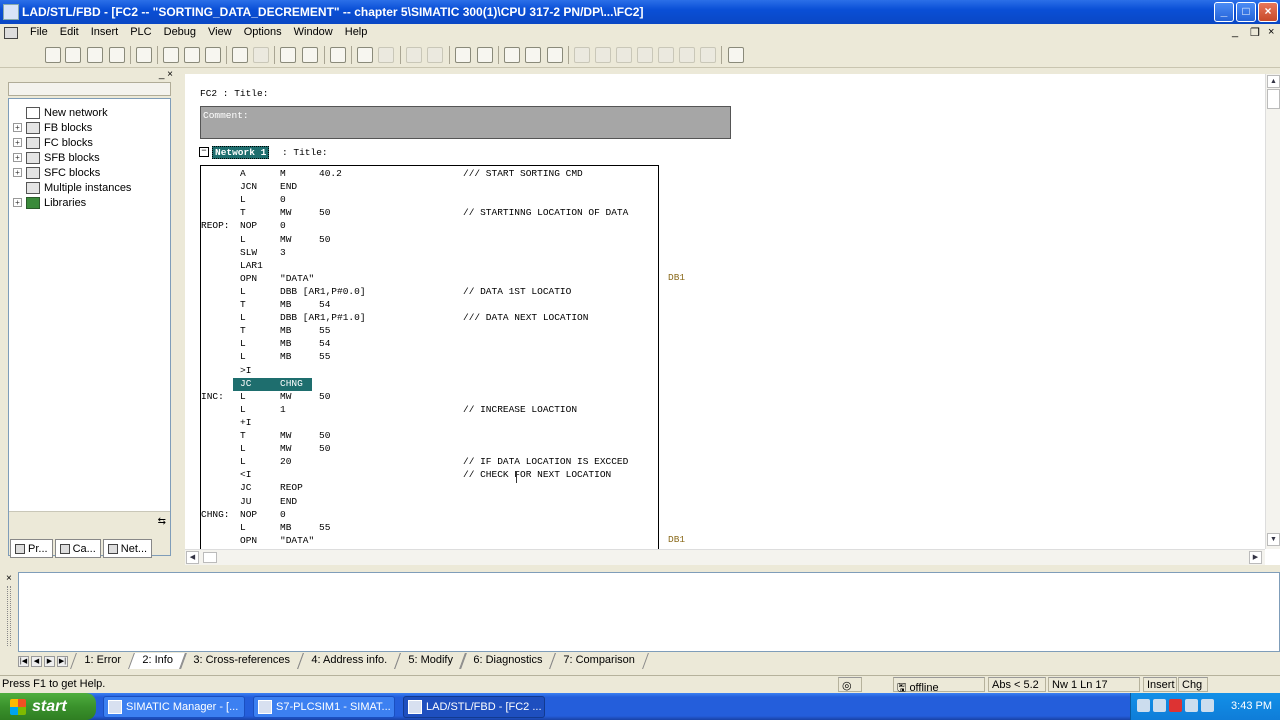 The height and width of the screenshot is (720, 1280). Describe the element at coordinates (9, 578) in the screenshot. I see `details-close-icon: ×` at that location.